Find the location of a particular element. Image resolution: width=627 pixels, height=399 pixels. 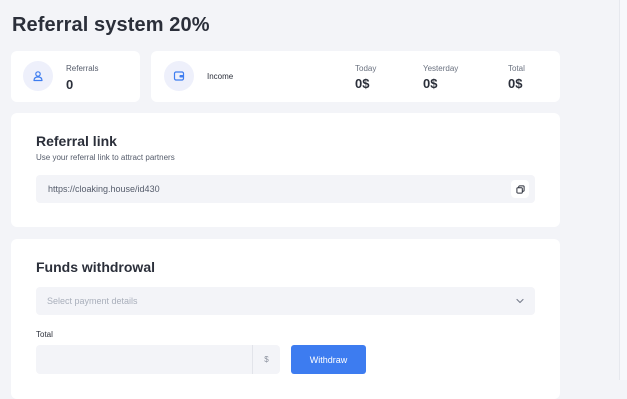

chevron-down-icon is located at coordinates (520, 301).